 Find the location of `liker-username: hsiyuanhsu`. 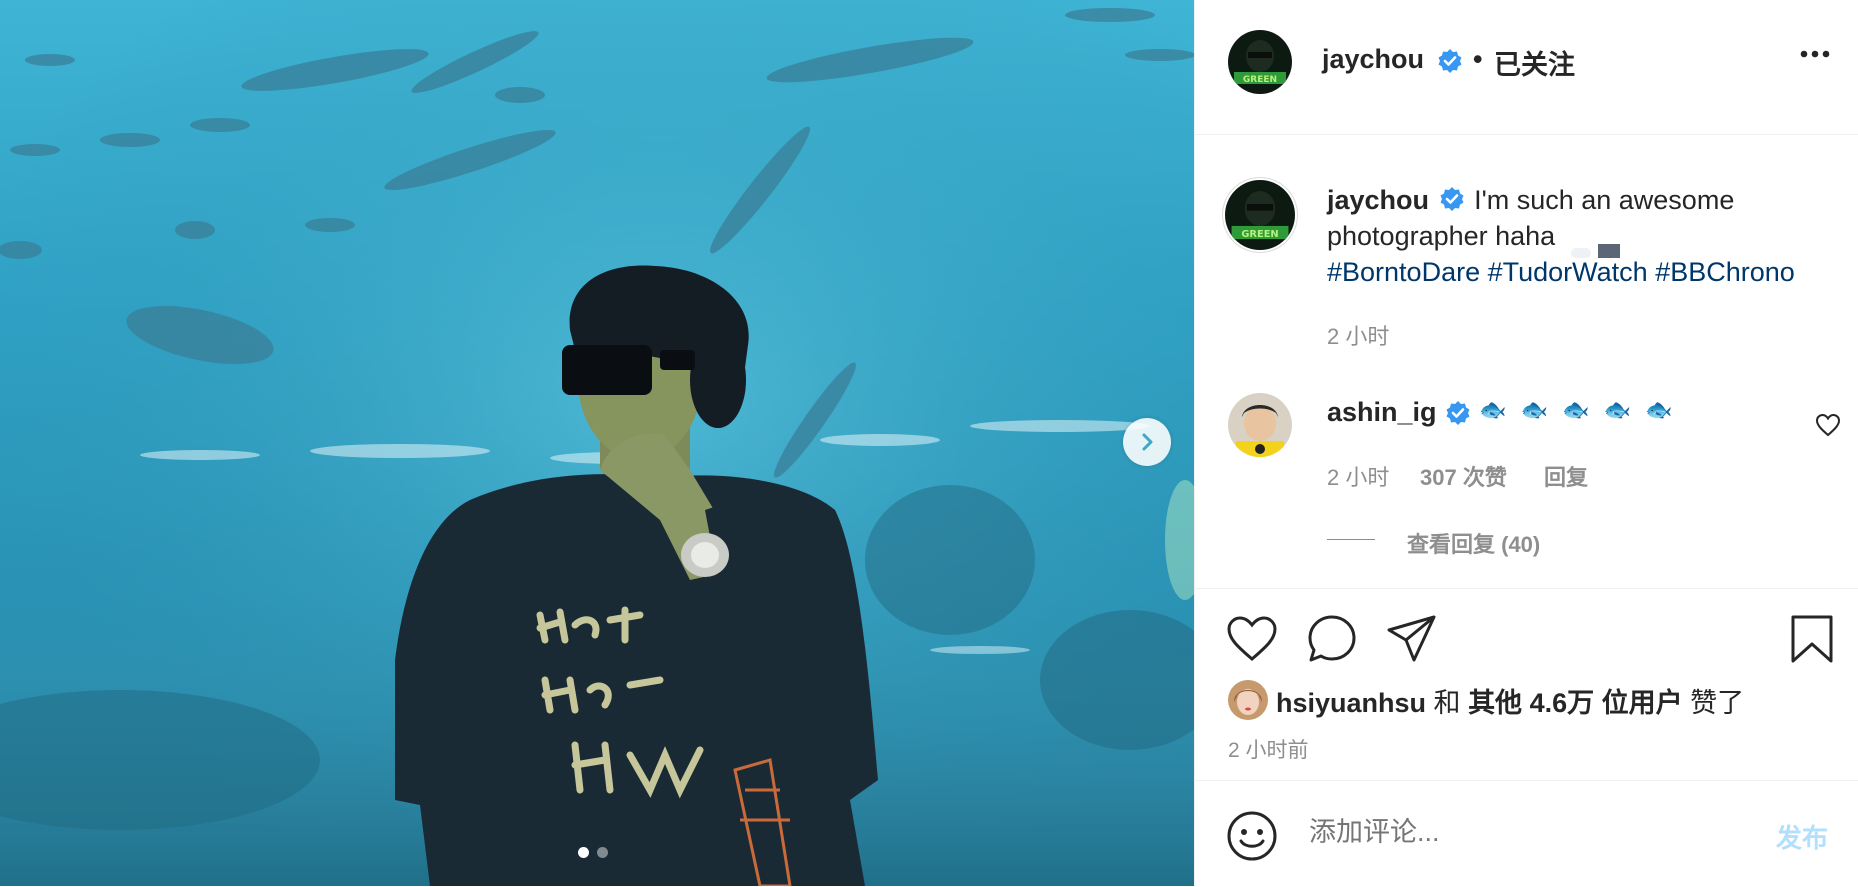

liker-username: hsiyuanhsu is located at coordinates (1351, 703).